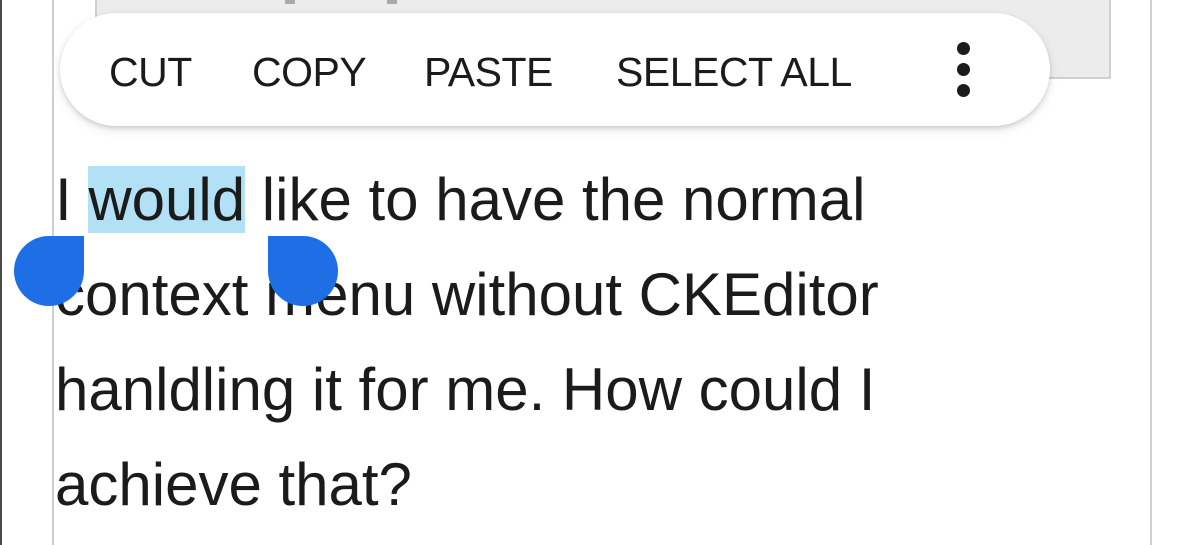 The height and width of the screenshot is (545, 1200). I want to click on text-line-1: I would like to have the normal, so click(467, 199).